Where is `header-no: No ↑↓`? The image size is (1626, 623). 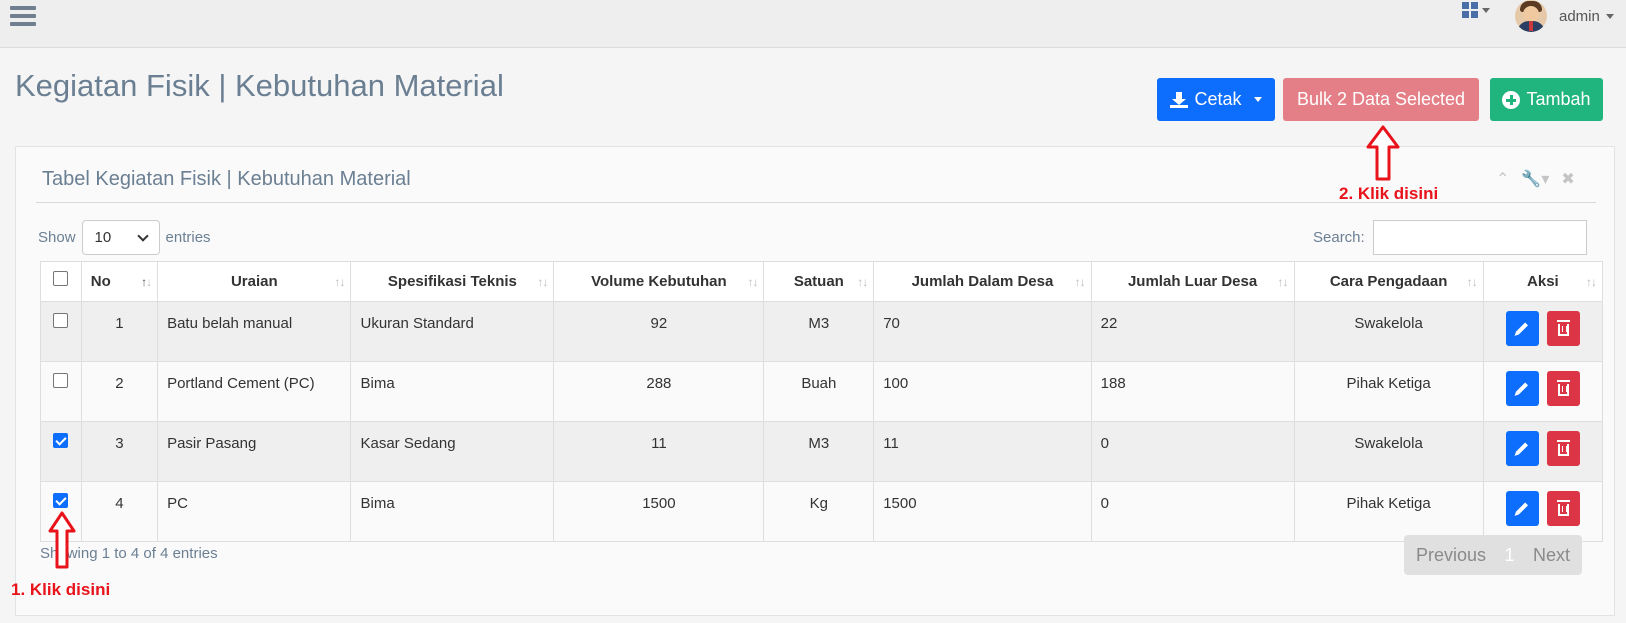
header-no: No ↑↓ is located at coordinates (119, 281).